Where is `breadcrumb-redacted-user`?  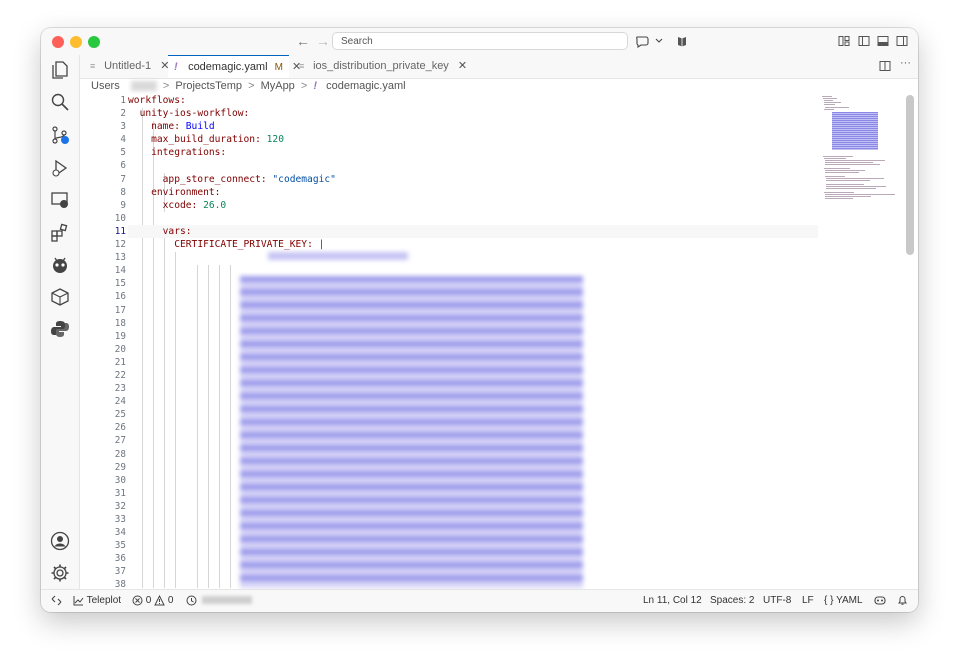 breadcrumb-redacted-user is located at coordinates (143, 86).